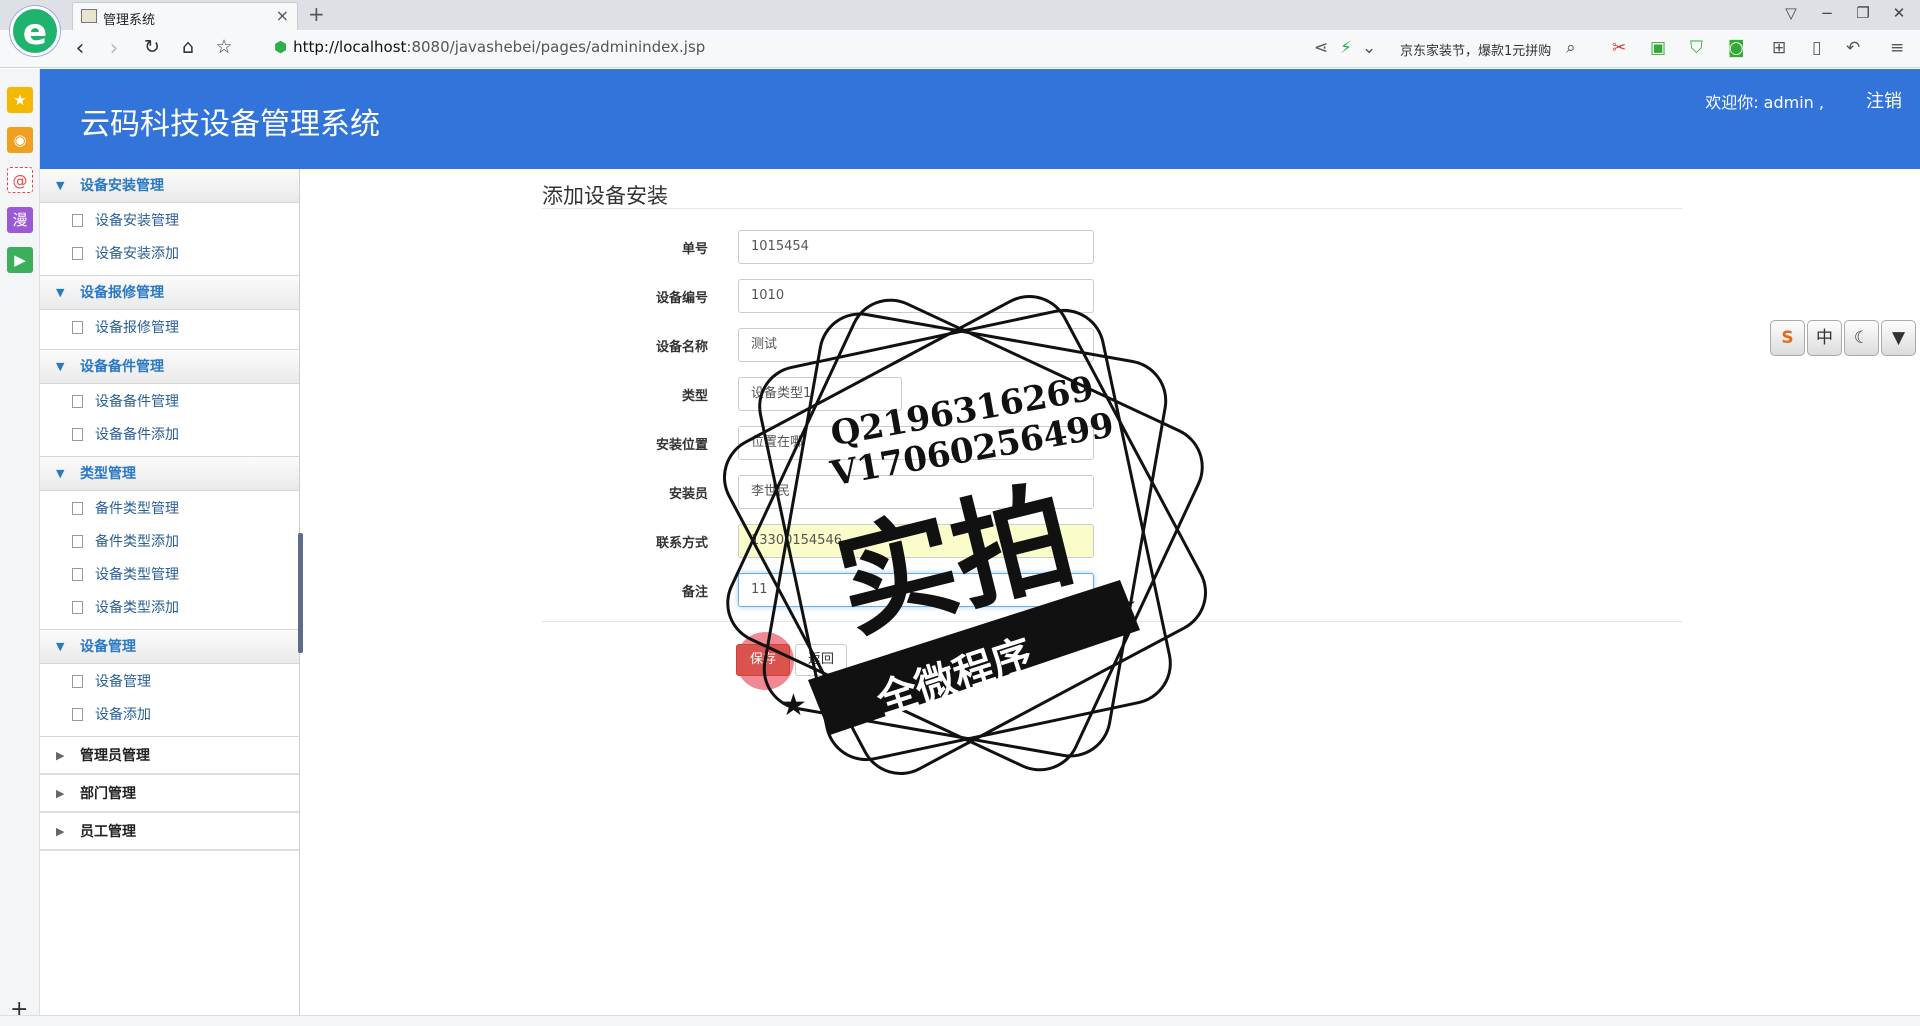 The height and width of the screenshot is (1026, 1920). I want to click on reload-icon: ↻, so click(152, 47).